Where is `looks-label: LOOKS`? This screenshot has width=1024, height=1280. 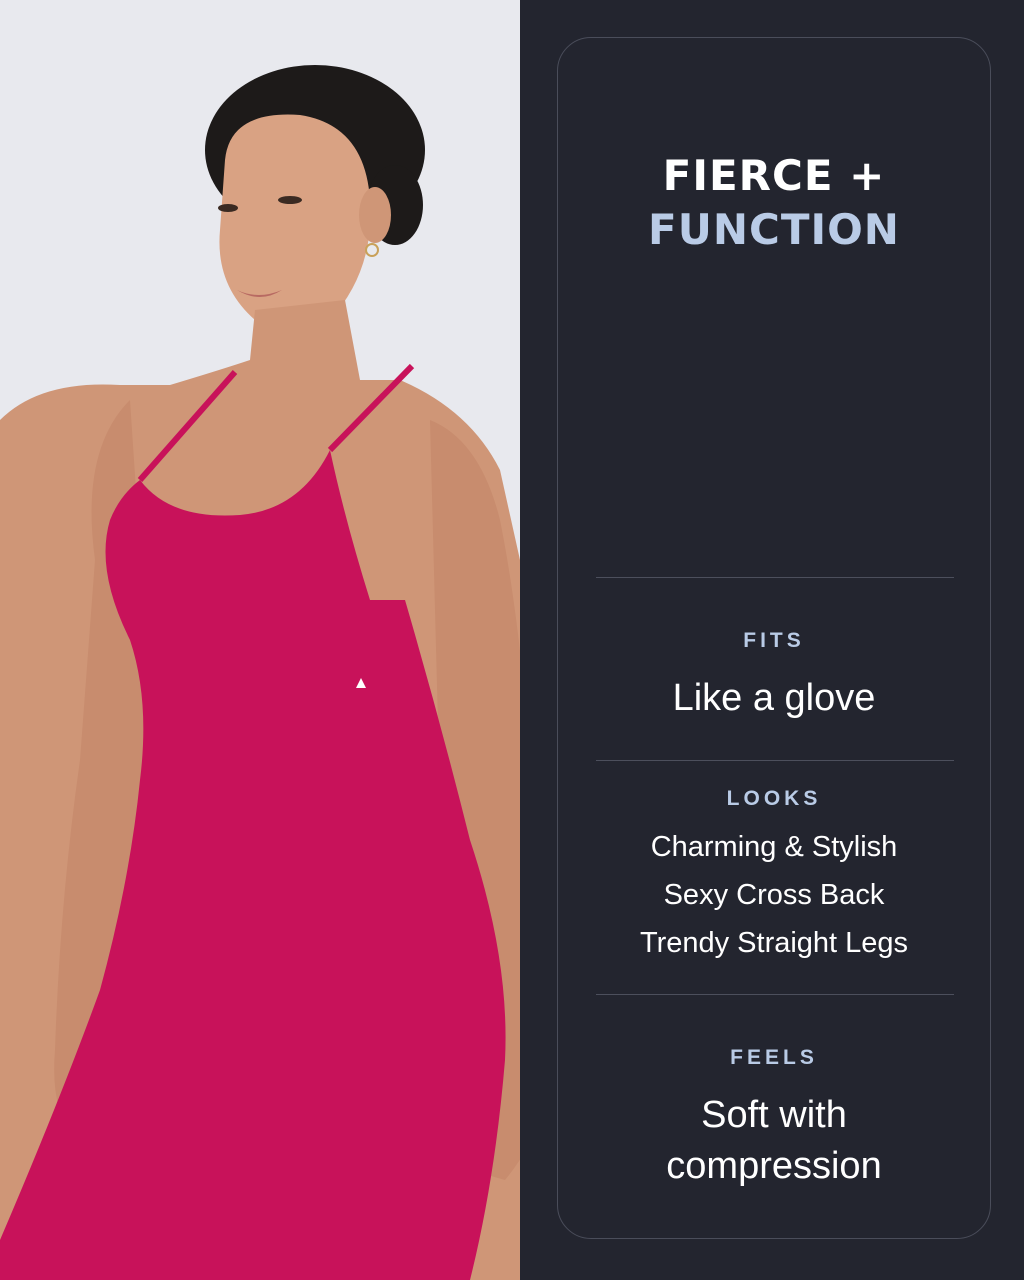 looks-label: LOOKS is located at coordinates (774, 798).